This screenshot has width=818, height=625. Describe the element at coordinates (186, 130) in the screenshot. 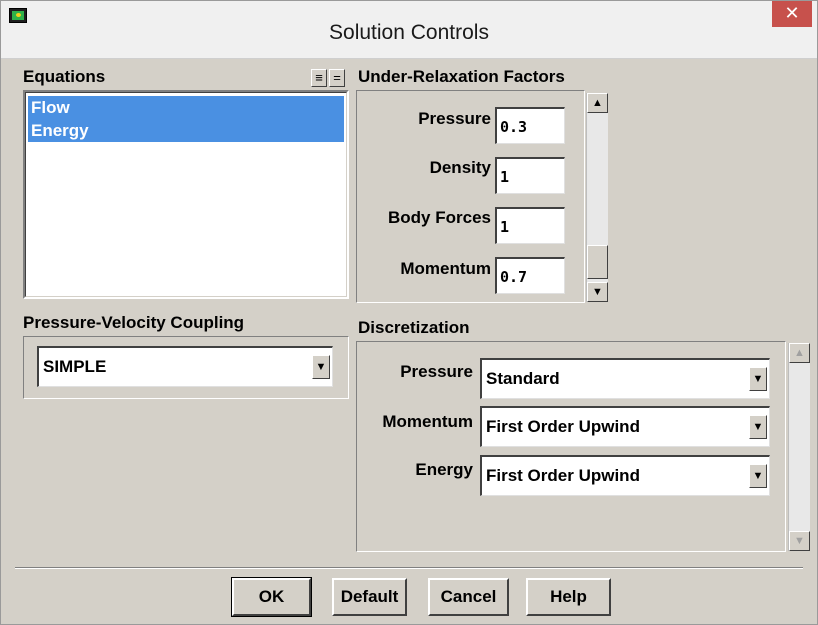

I see `equation-item-energy: Energy` at that location.